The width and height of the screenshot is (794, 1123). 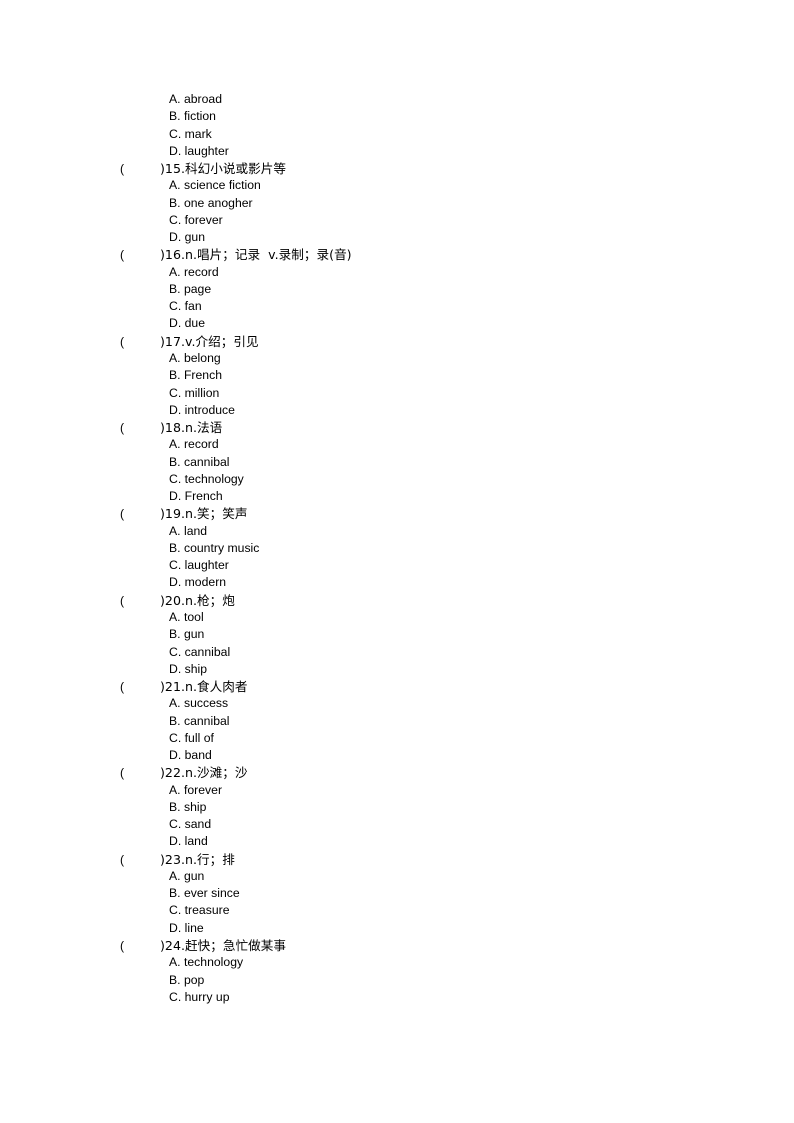 What do you see at coordinates (397, 686) in the screenshot?
I see `question-stem-line: ()21.n.食人肉者` at bounding box center [397, 686].